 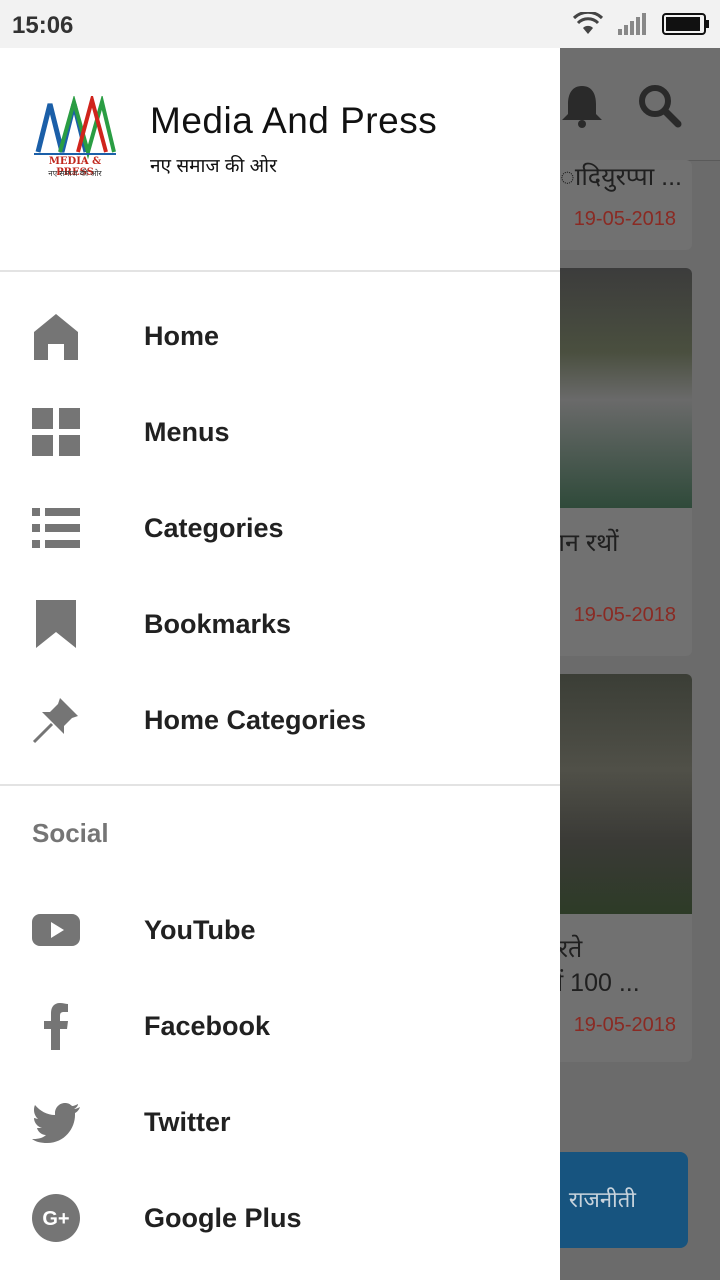 What do you see at coordinates (200, 930) in the screenshot?
I see `social-item-label: YouTube` at bounding box center [200, 930].